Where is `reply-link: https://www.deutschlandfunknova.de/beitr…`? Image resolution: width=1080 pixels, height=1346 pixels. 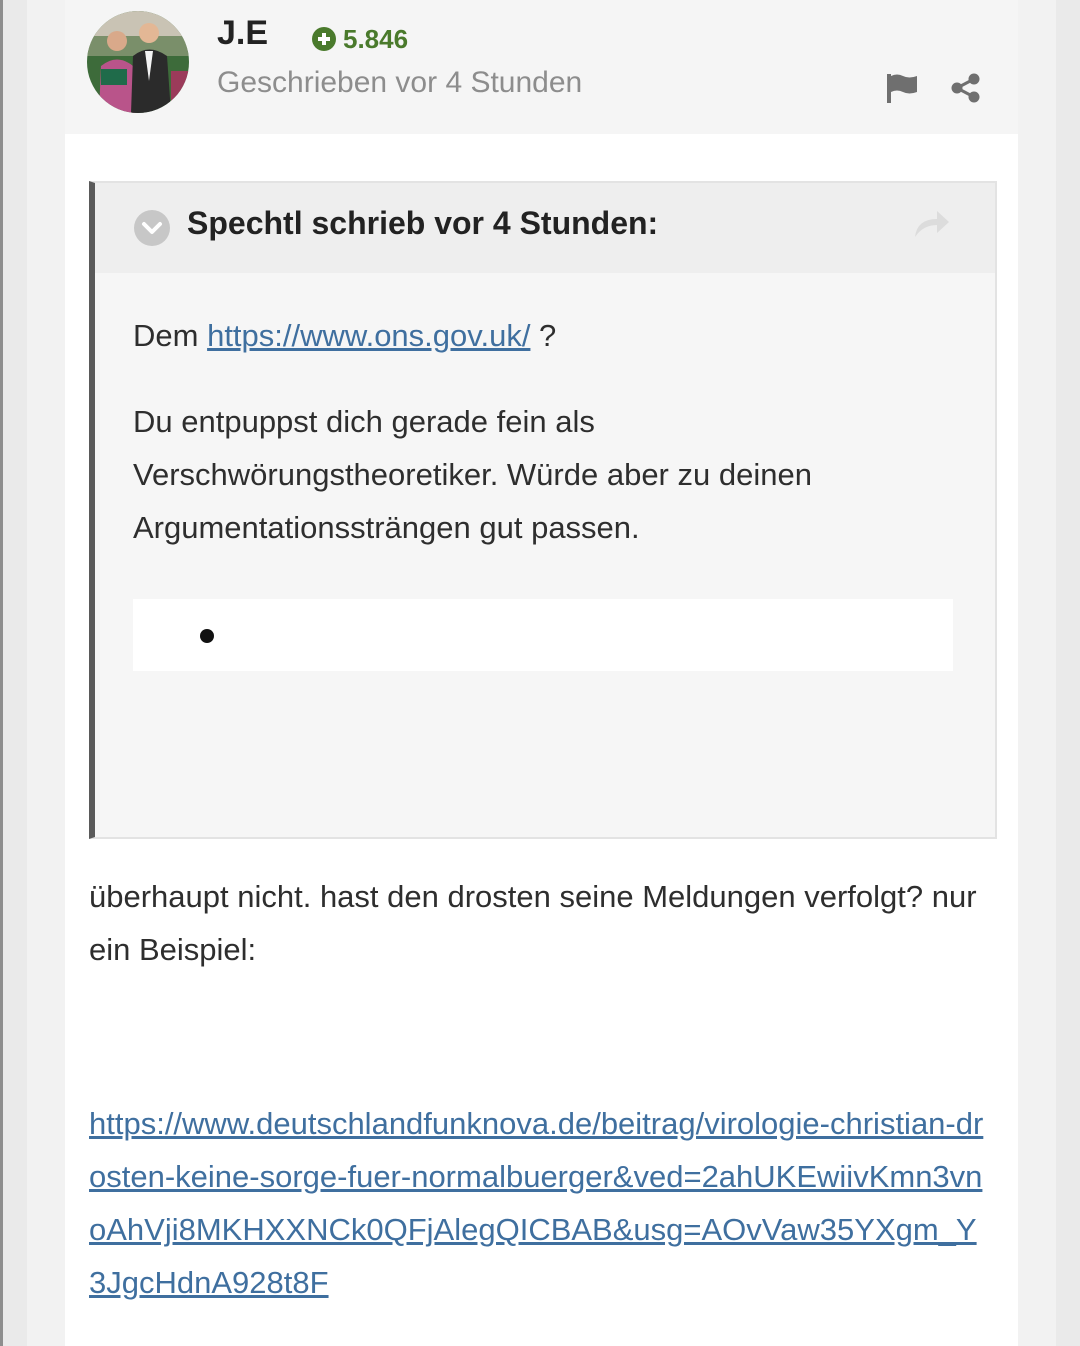 reply-link: https://www.deutschlandfunknova.de/beitr… is located at coordinates (539, 1203).